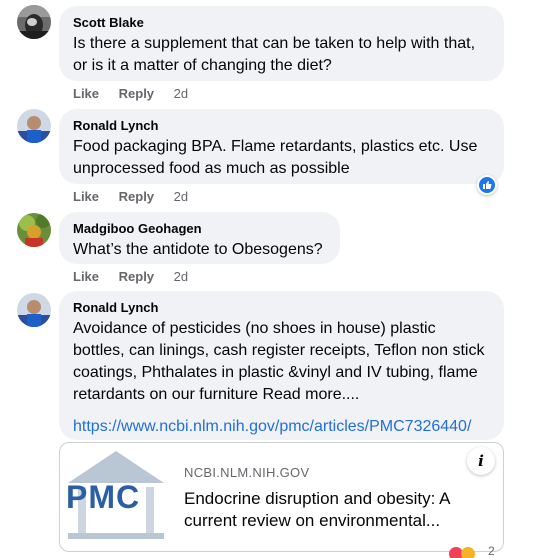 This screenshot has height=558, width=550. What do you see at coordinates (491, 551) in the screenshot?
I see `reaction-count: 2` at bounding box center [491, 551].